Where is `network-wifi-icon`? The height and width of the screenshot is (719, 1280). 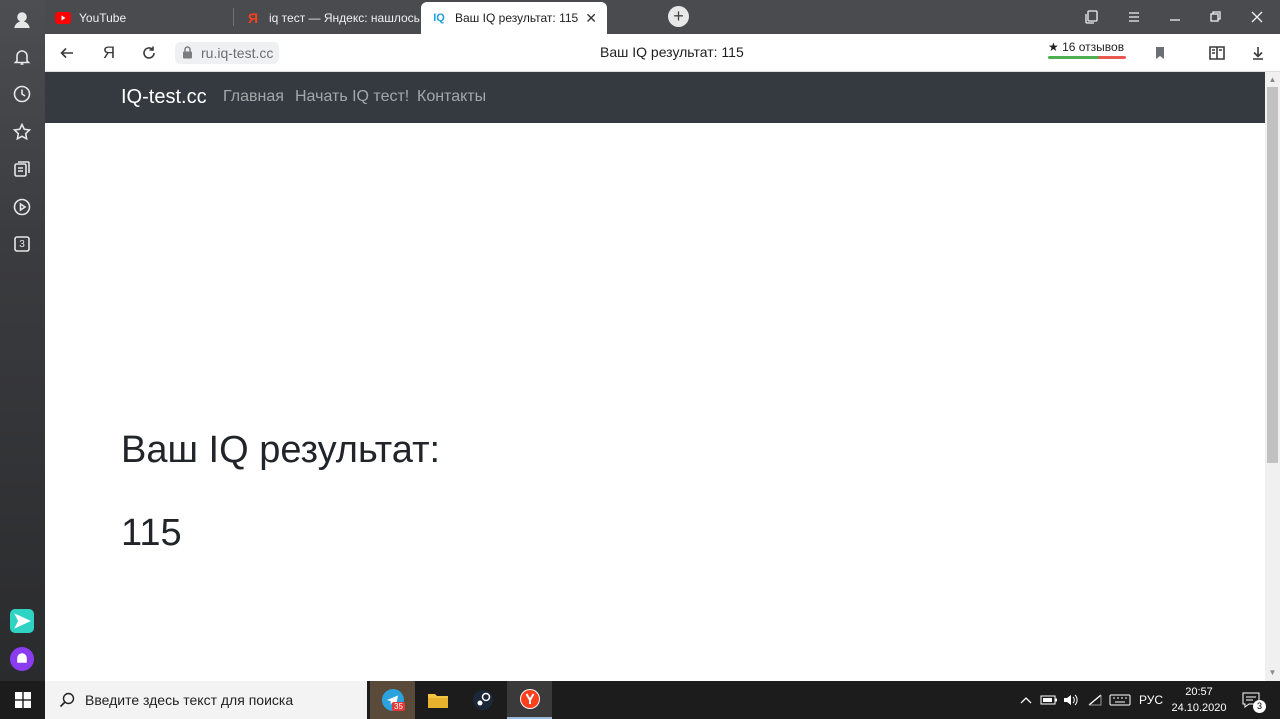
network-wifi-icon is located at coordinates (1095, 700).